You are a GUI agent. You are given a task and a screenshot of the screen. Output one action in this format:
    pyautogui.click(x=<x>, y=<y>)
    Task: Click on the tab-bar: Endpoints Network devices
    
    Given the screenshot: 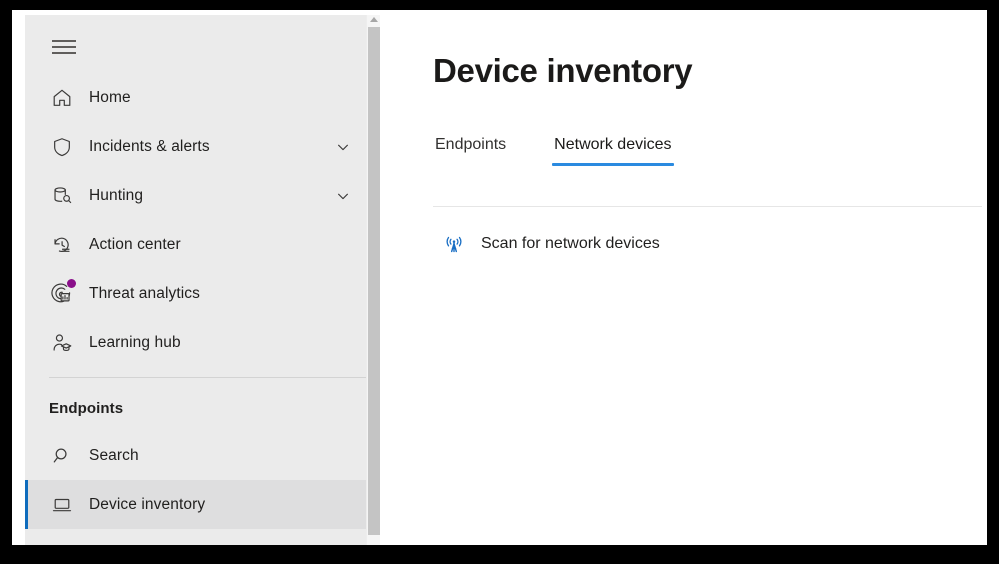 What is the action you would take?
    pyautogui.click(x=575, y=149)
    